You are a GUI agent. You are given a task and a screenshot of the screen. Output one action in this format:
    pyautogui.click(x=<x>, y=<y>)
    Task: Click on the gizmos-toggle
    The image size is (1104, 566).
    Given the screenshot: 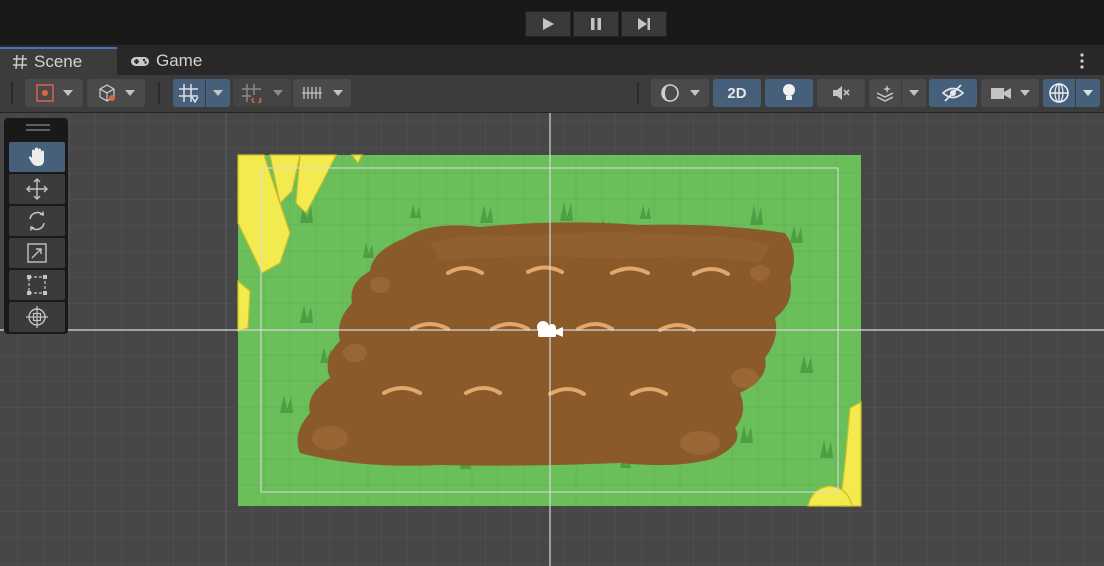 What is the action you would take?
    pyautogui.click(x=1059, y=93)
    